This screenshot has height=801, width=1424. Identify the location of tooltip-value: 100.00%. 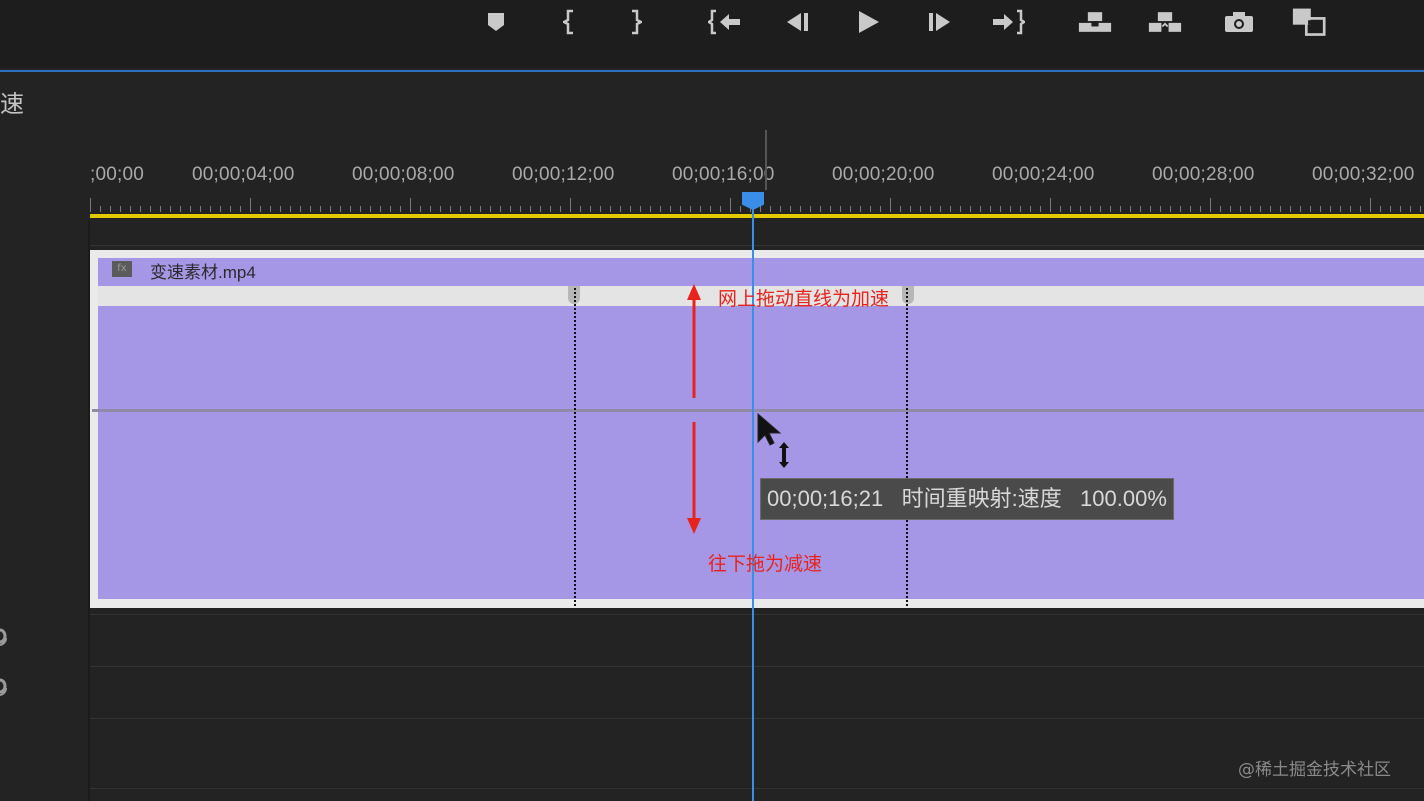
(1123, 498).